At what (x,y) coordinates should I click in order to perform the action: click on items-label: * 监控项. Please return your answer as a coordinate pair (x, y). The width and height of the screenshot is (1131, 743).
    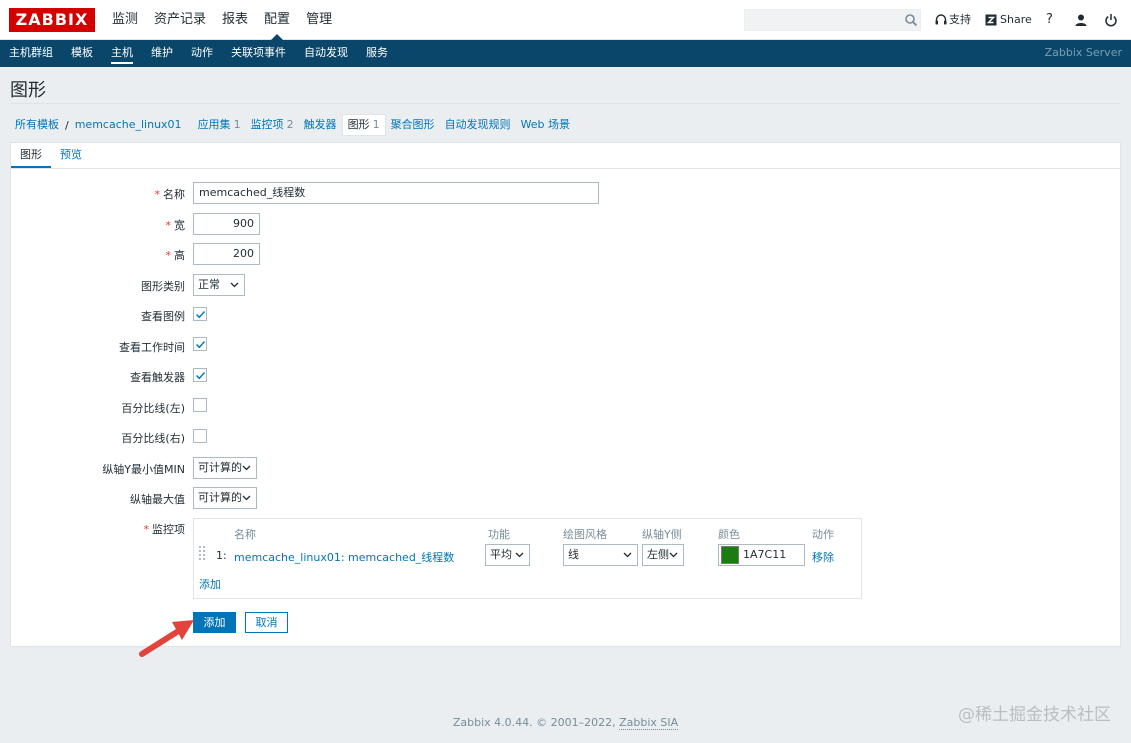
    Looking at the image, I should click on (98, 529).